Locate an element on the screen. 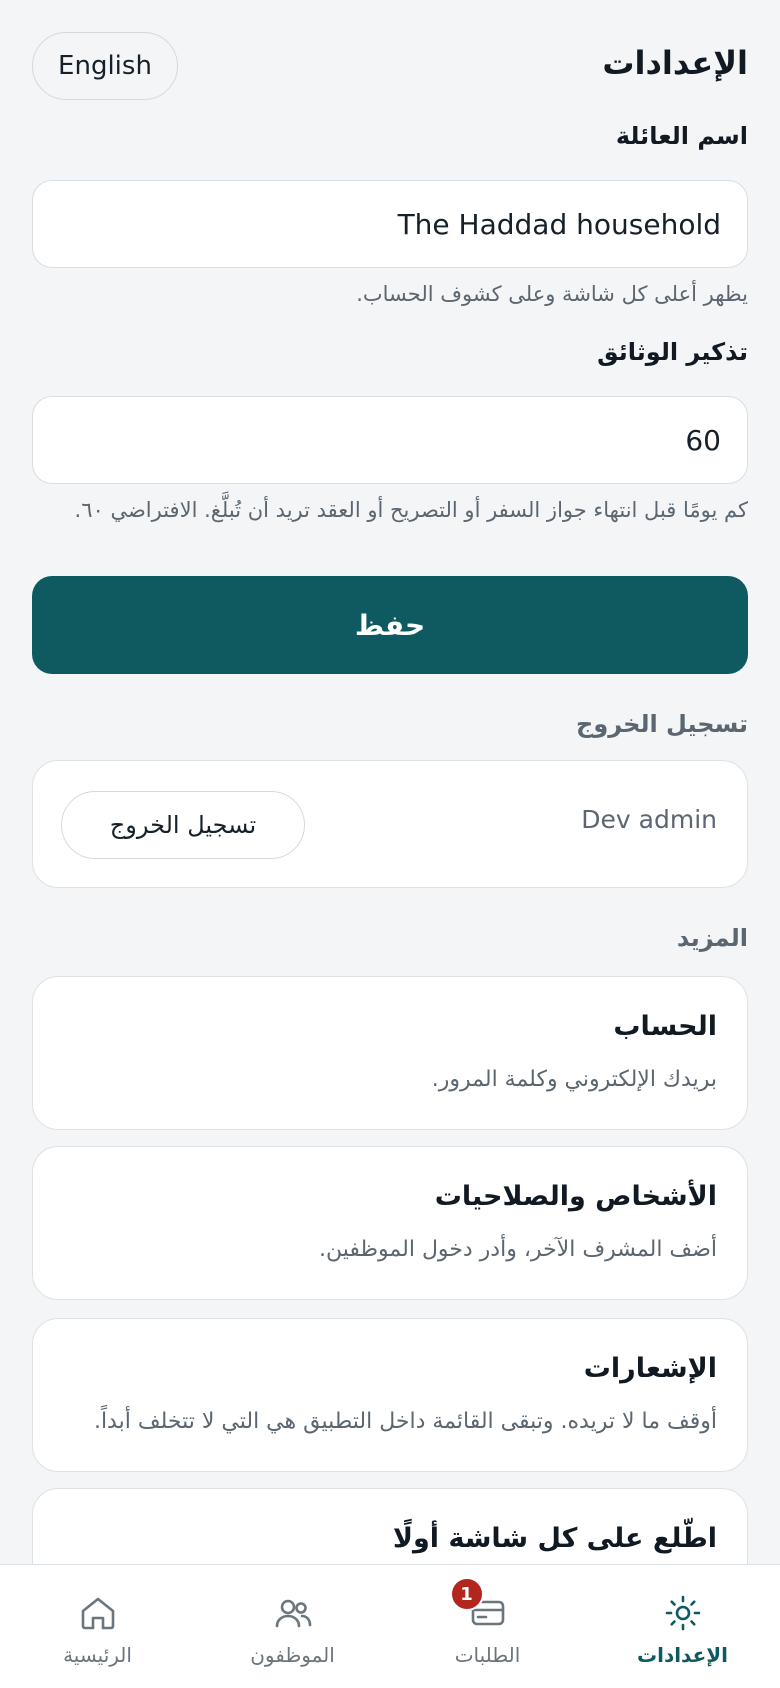 This screenshot has height=1688, width=780. nav-label: الرئيسية is located at coordinates (97, 1655).